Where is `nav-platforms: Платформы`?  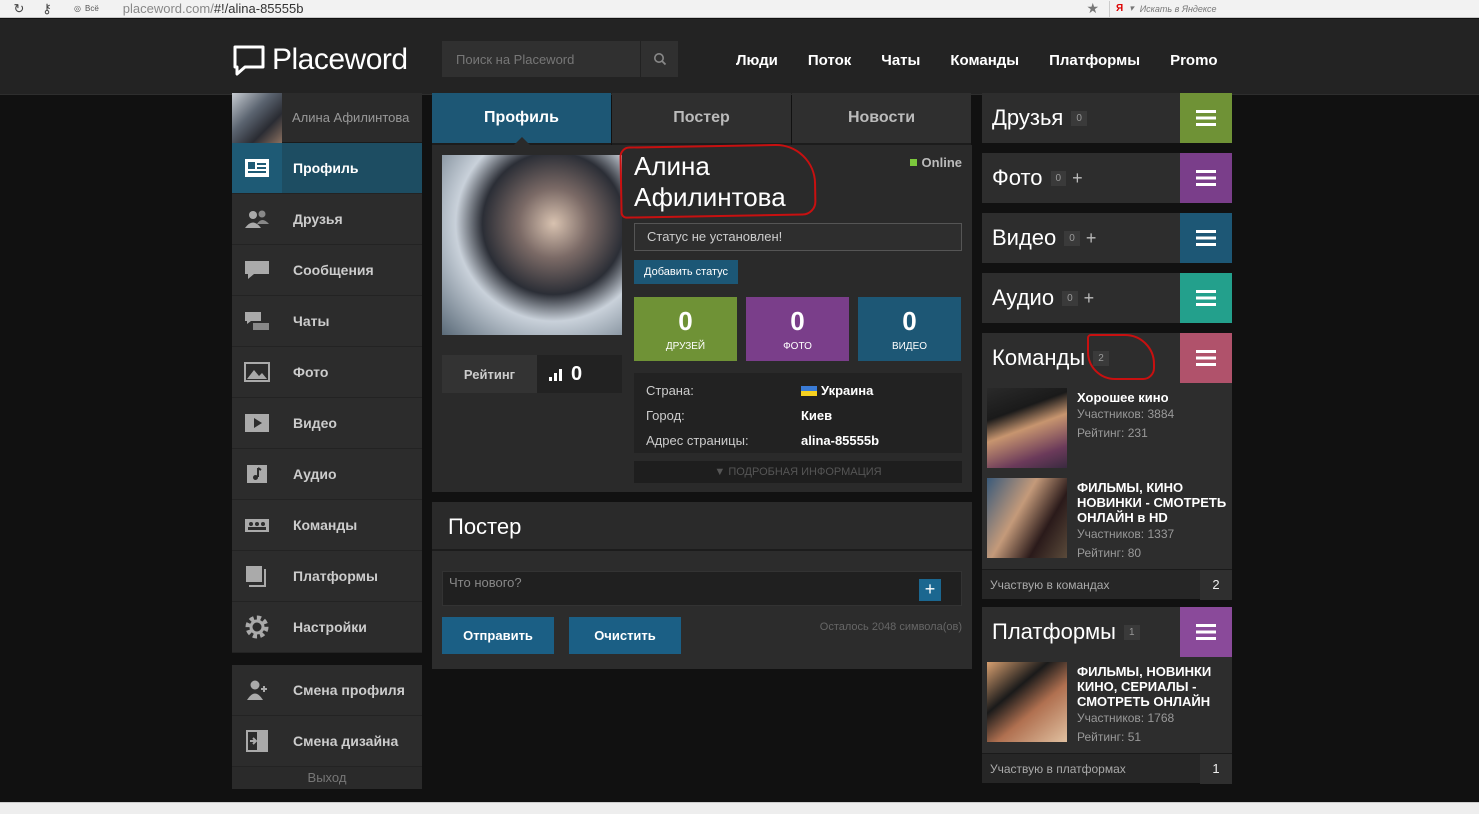
nav-platforms: Платформы is located at coordinates (1094, 60).